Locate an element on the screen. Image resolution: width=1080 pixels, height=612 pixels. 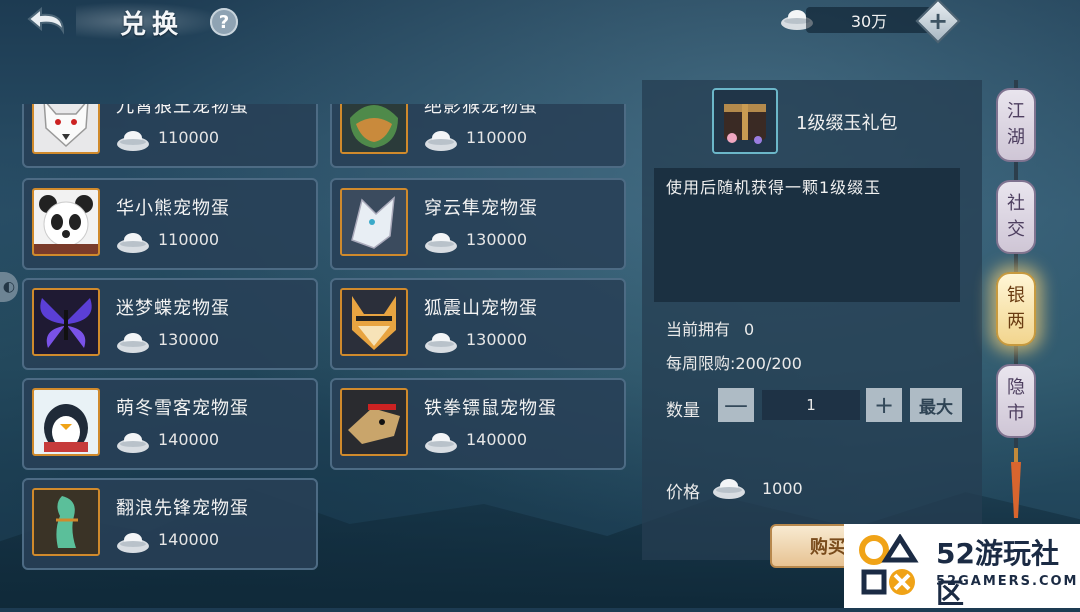
item-name: 华小熊宠物蛋 is located at coordinates (173, 208).